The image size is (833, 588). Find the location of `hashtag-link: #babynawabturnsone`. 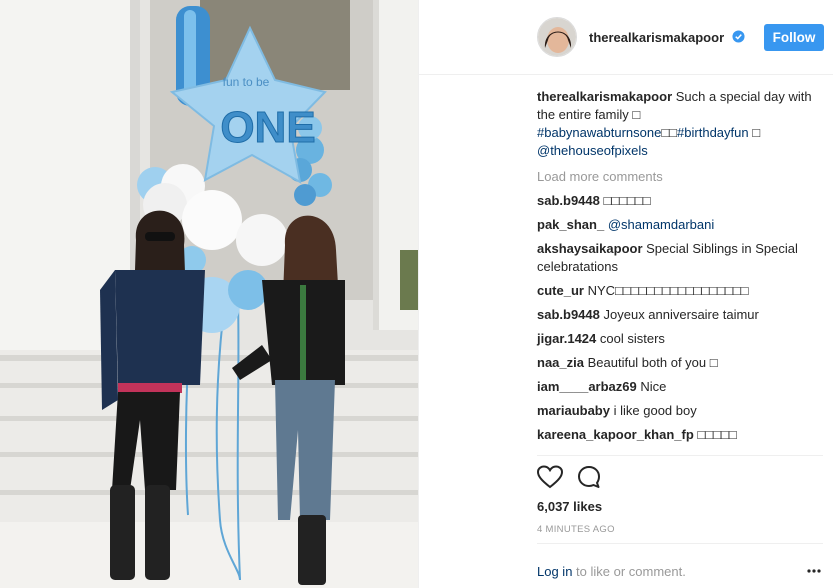

hashtag-link: #babynawabturnsone is located at coordinates (599, 132).